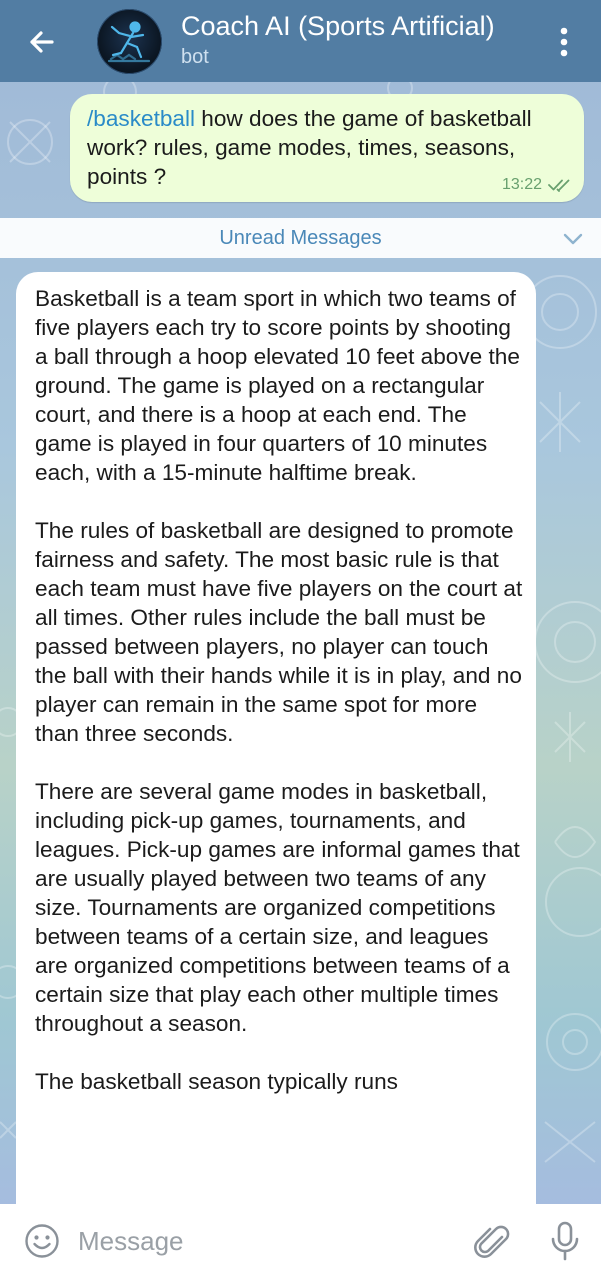  I want to click on more-vertical-icon, so click(564, 42).